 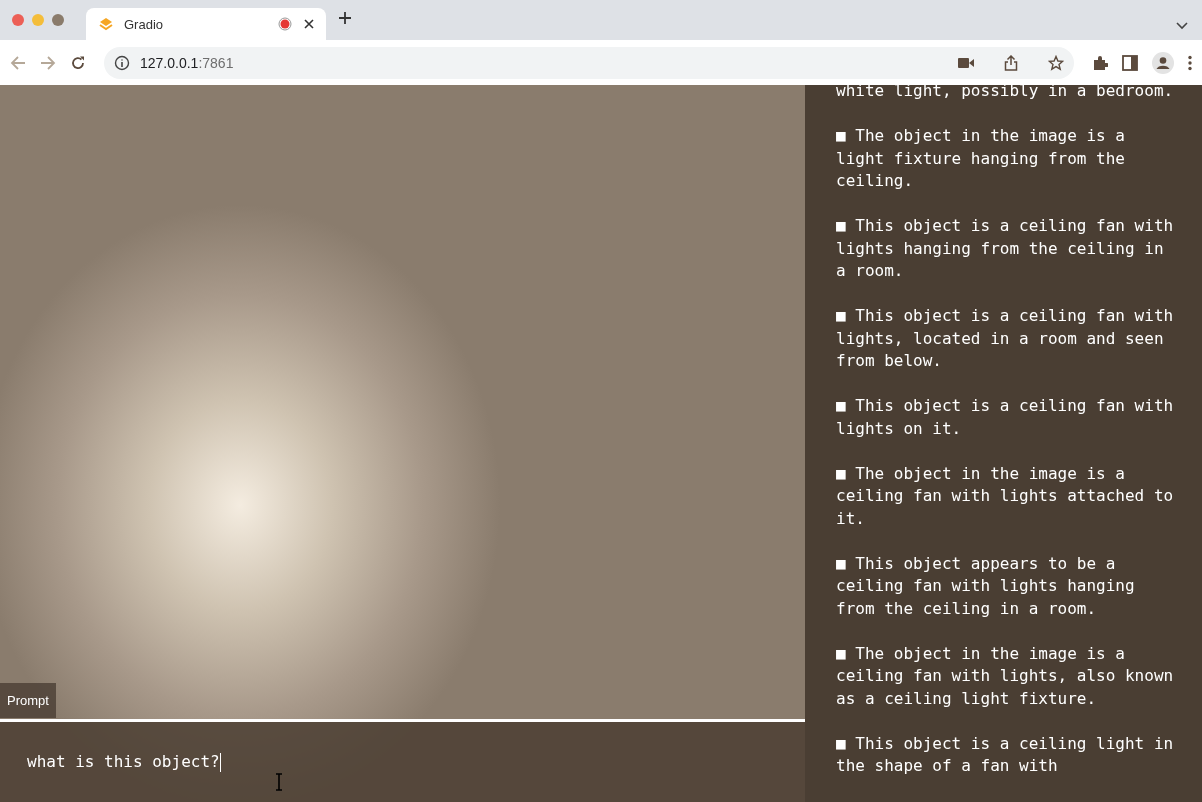 What do you see at coordinates (1005, 676) in the screenshot?
I see `response-text: ■ The object in the image is a ceiling fan with lights, also known as a ceiling light fixture.` at bounding box center [1005, 676].